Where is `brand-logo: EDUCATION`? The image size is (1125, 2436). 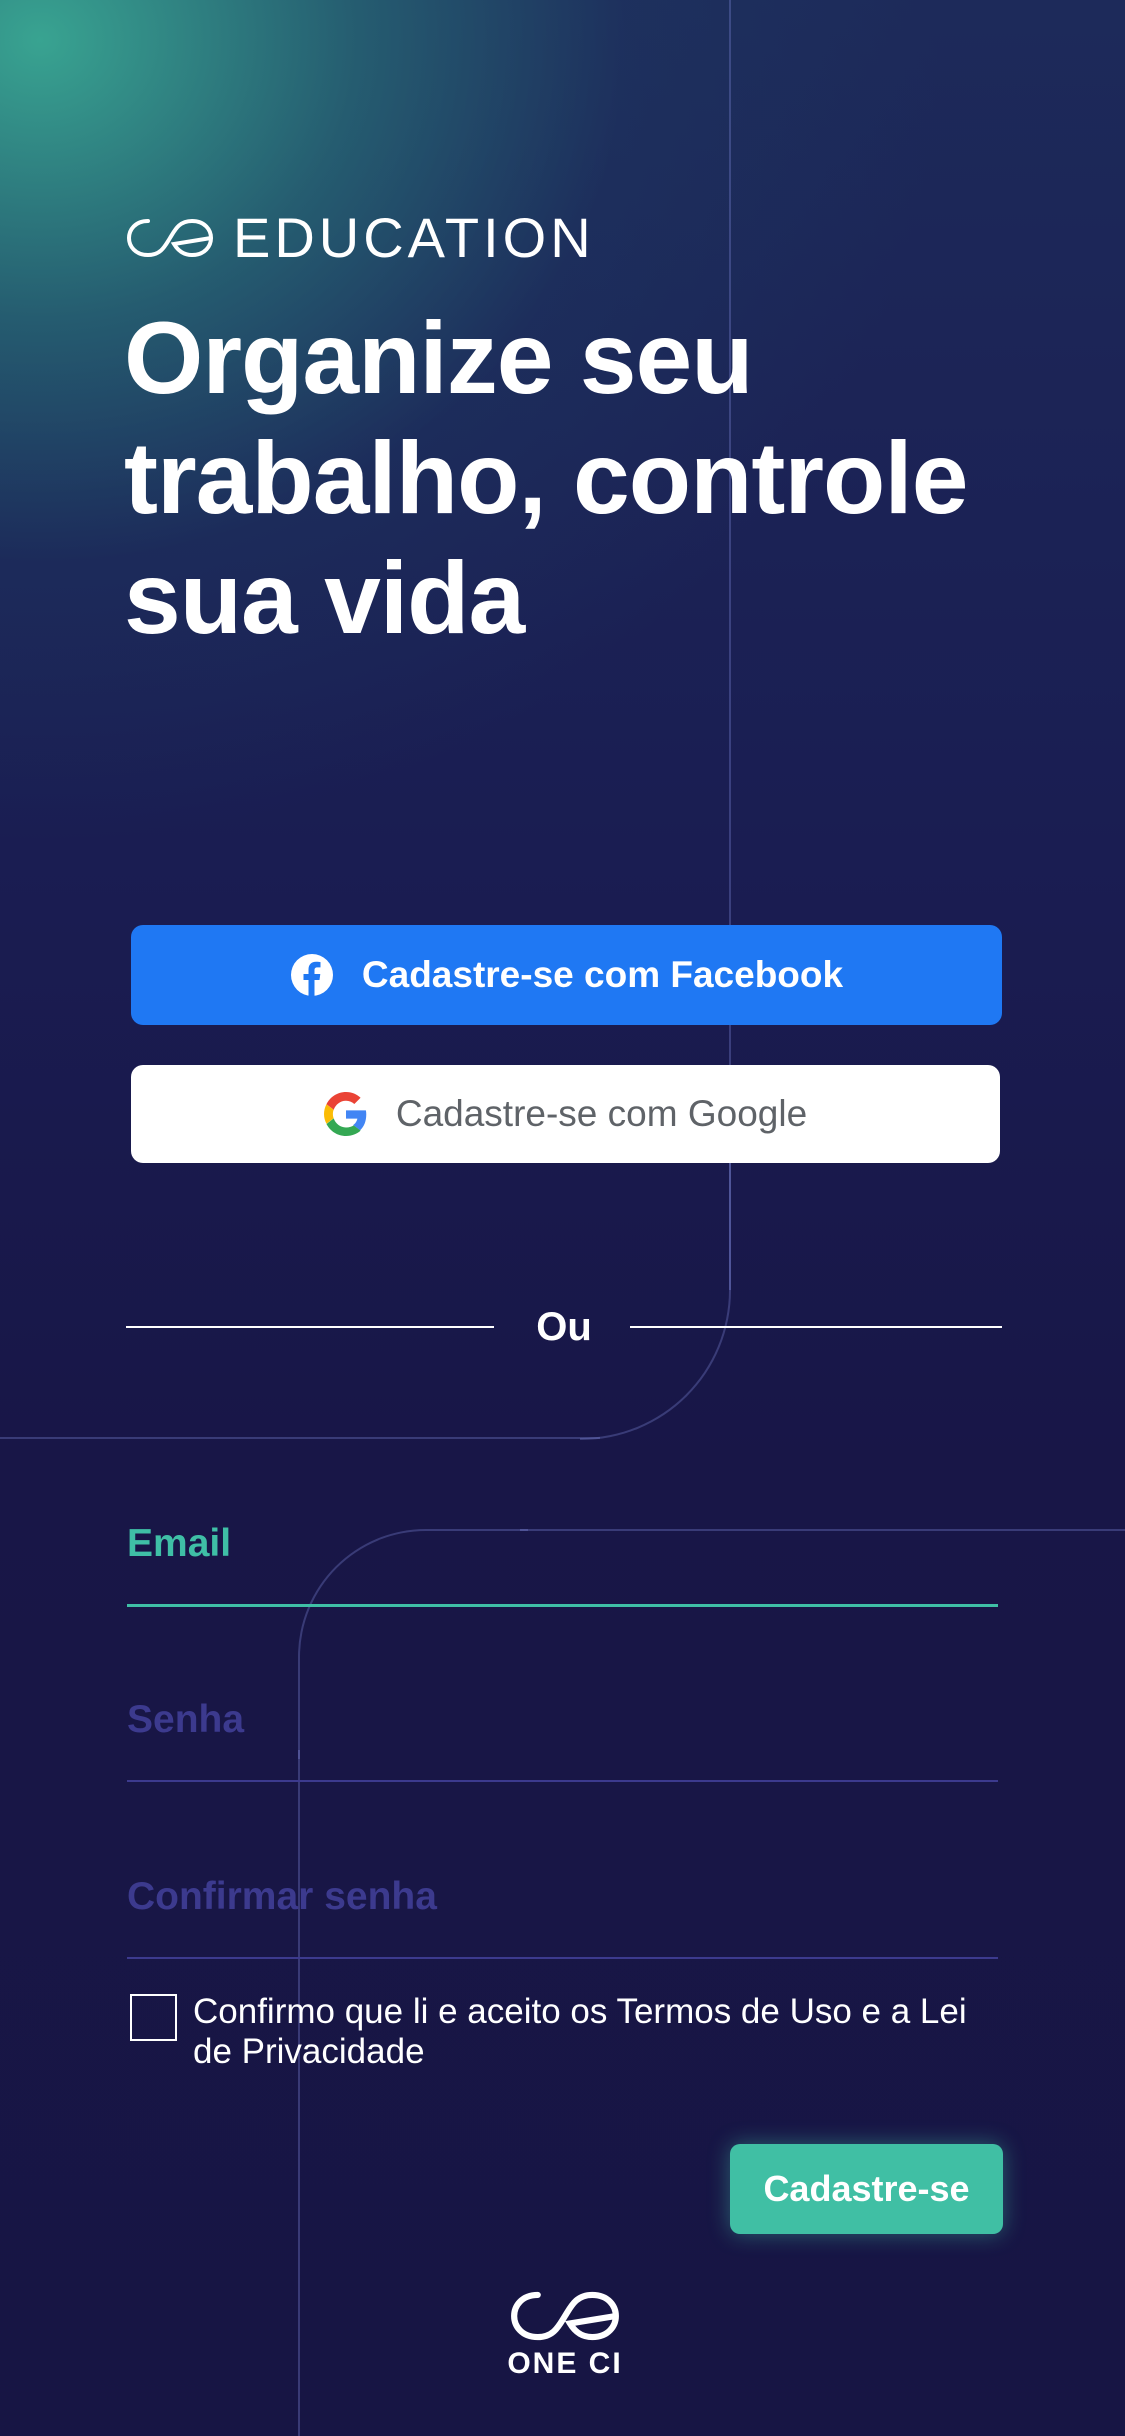
brand-logo: EDUCATION is located at coordinates (360, 237).